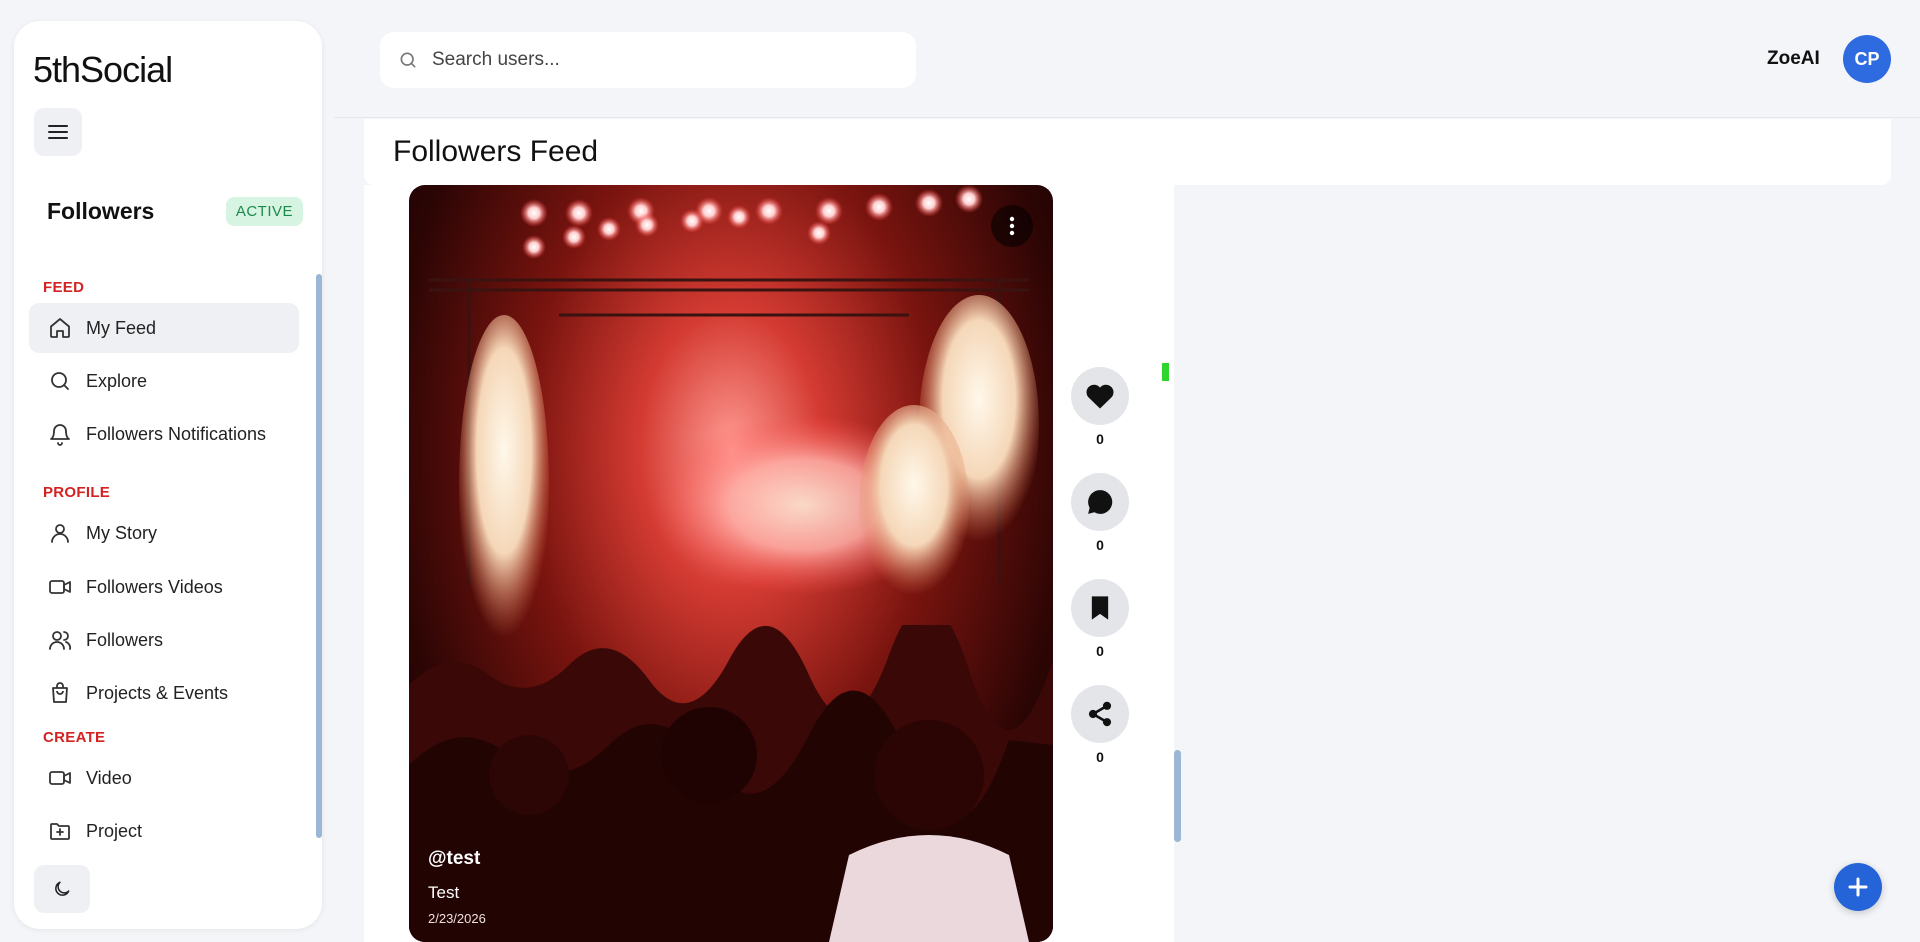 Image resolution: width=1920 pixels, height=942 pixels. What do you see at coordinates (60, 692) in the screenshot?
I see `shopping-bag-icon` at bounding box center [60, 692].